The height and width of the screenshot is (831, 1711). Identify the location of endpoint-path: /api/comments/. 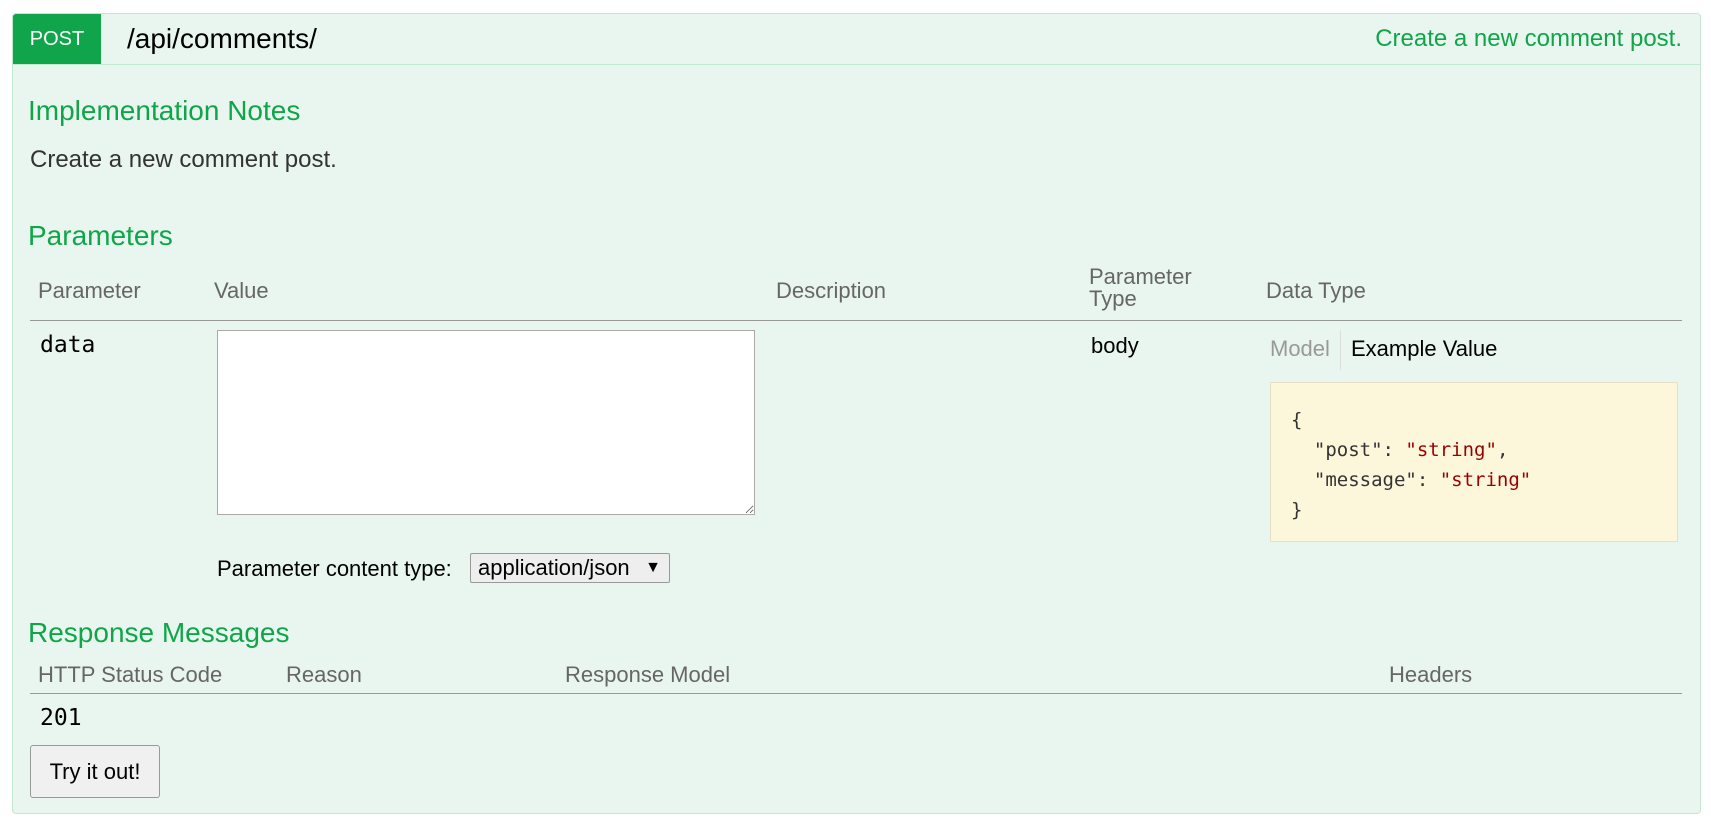
(222, 39).